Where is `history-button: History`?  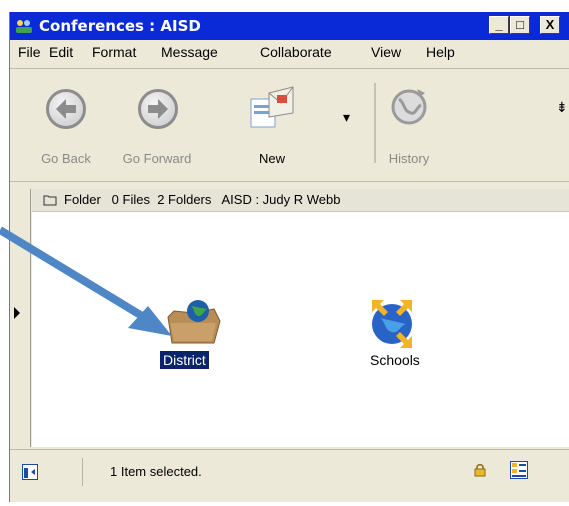 history-button: History is located at coordinates (409, 127).